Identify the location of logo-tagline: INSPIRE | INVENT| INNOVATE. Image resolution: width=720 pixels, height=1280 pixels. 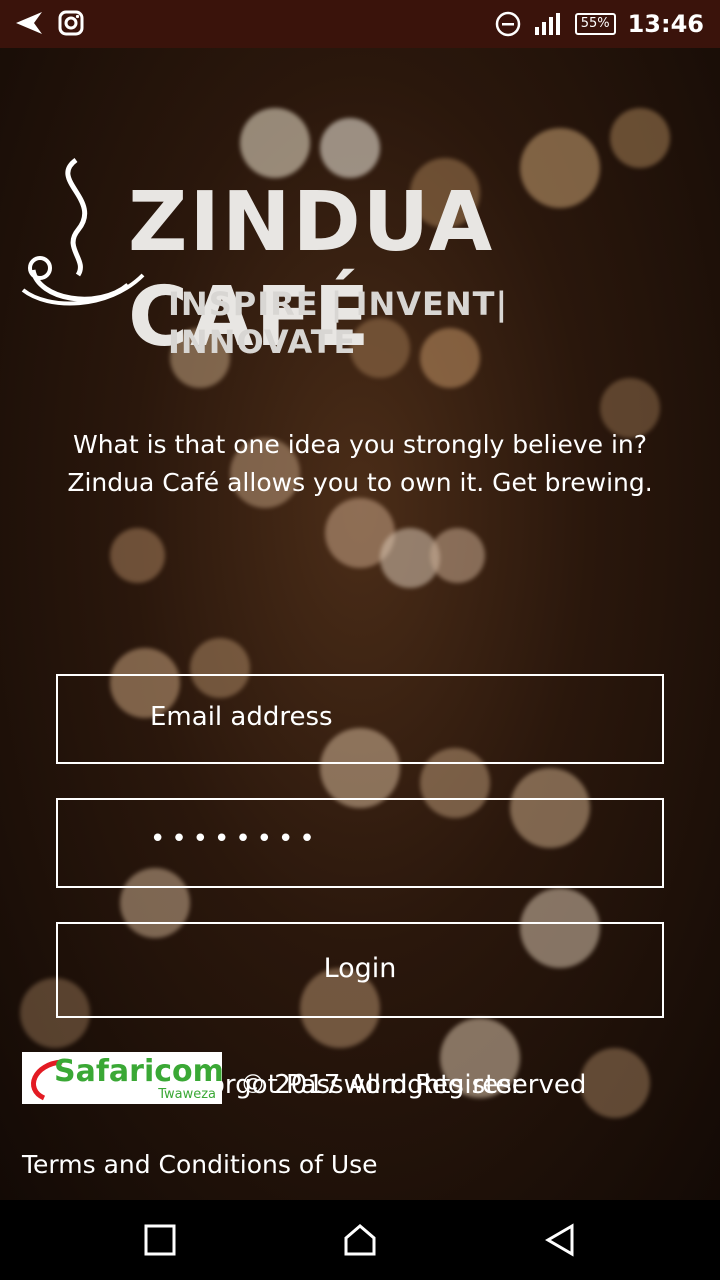
(338, 323).